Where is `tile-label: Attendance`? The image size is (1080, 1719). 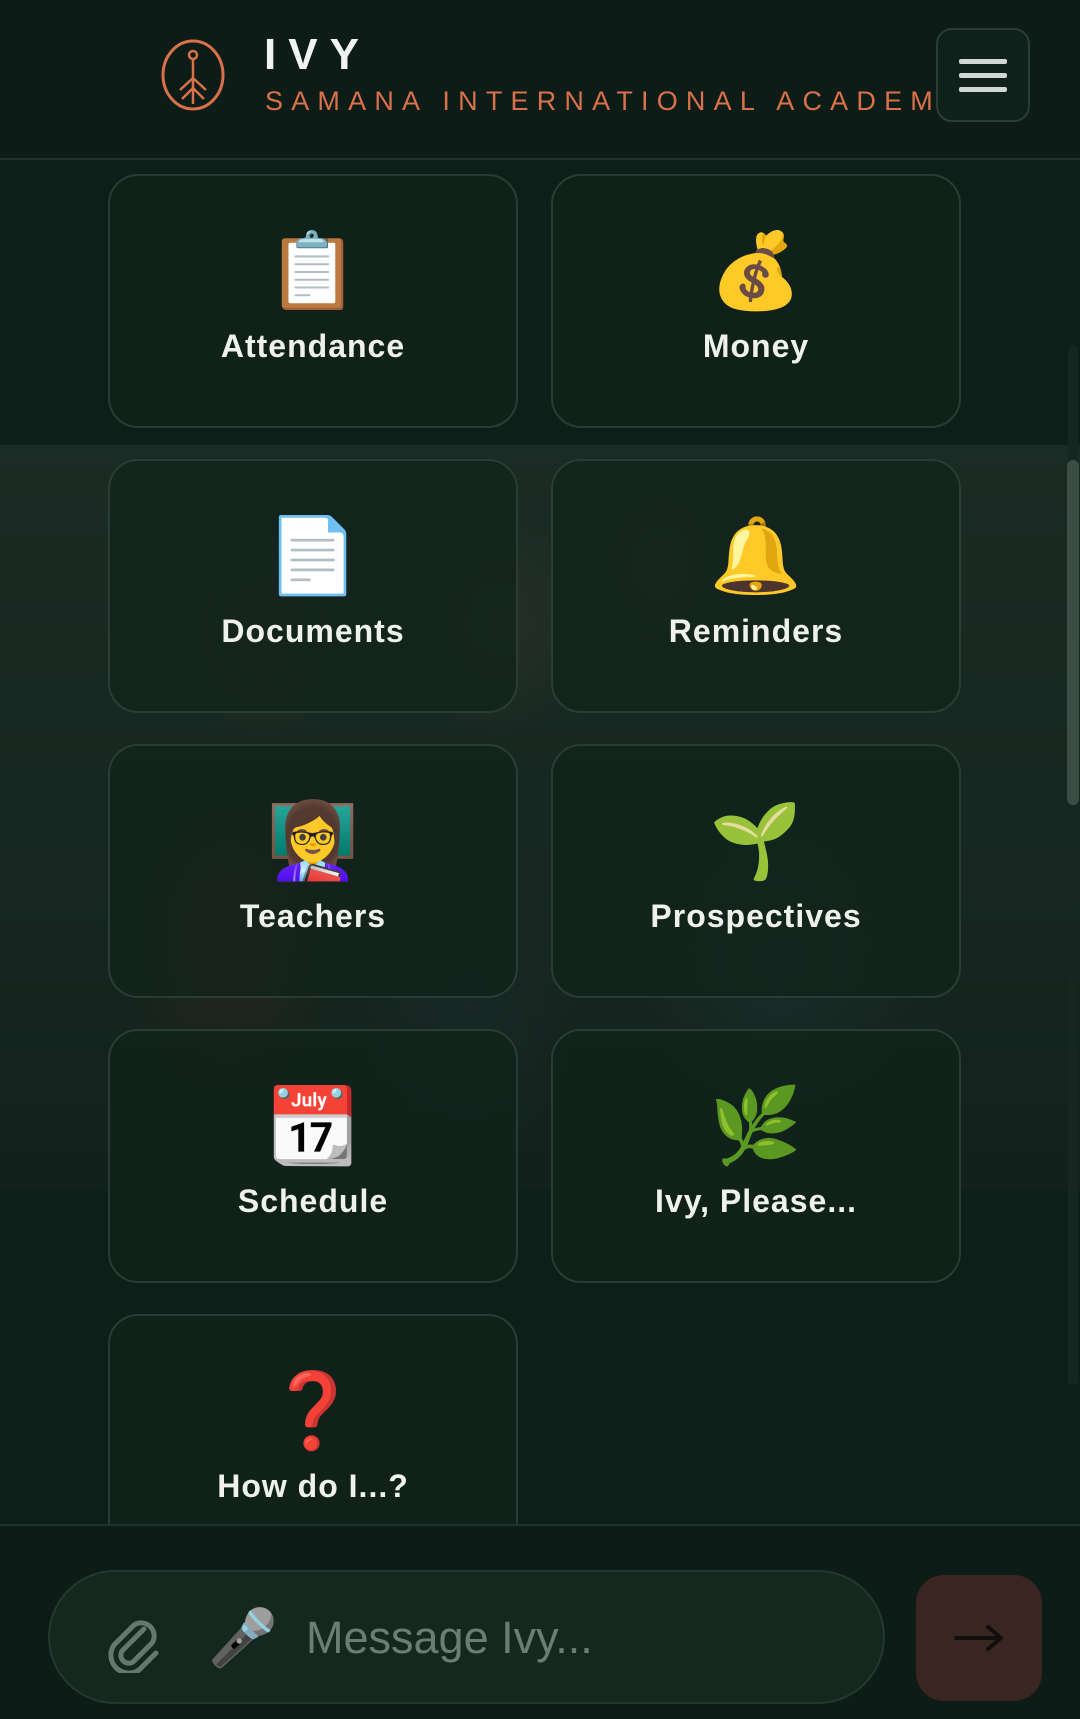
tile-label: Attendance is located at coordinates (313, 346).